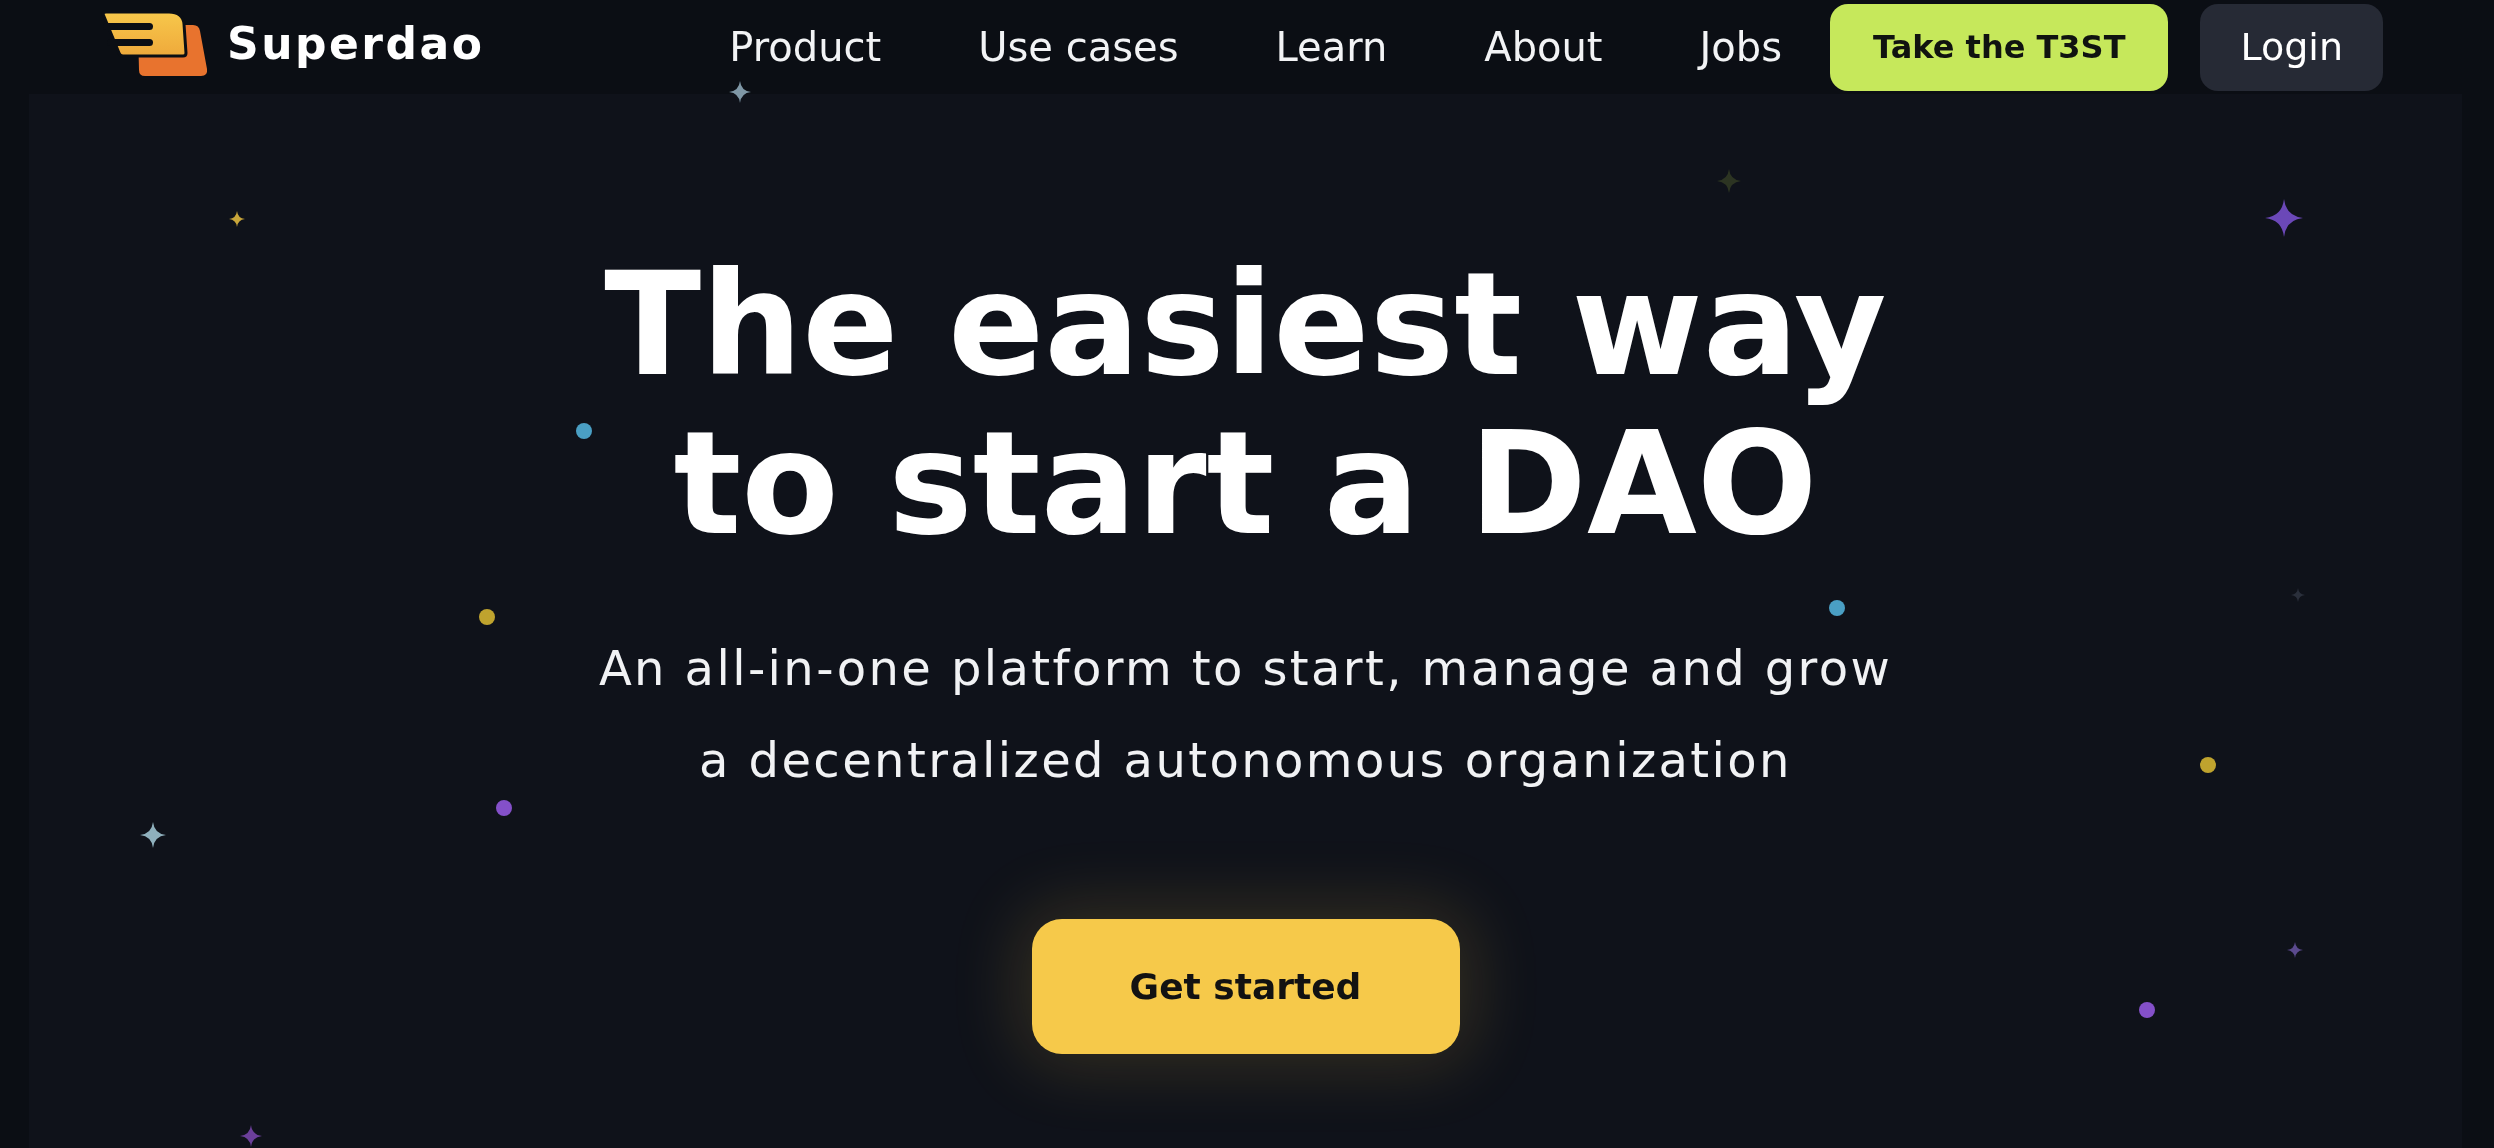 The width and height of the screenshot is (2494, 1148). What do you see at coordinates (805, 47) in the screenshot?
I see `nav-link: Product` at bounding box center [805, 47].